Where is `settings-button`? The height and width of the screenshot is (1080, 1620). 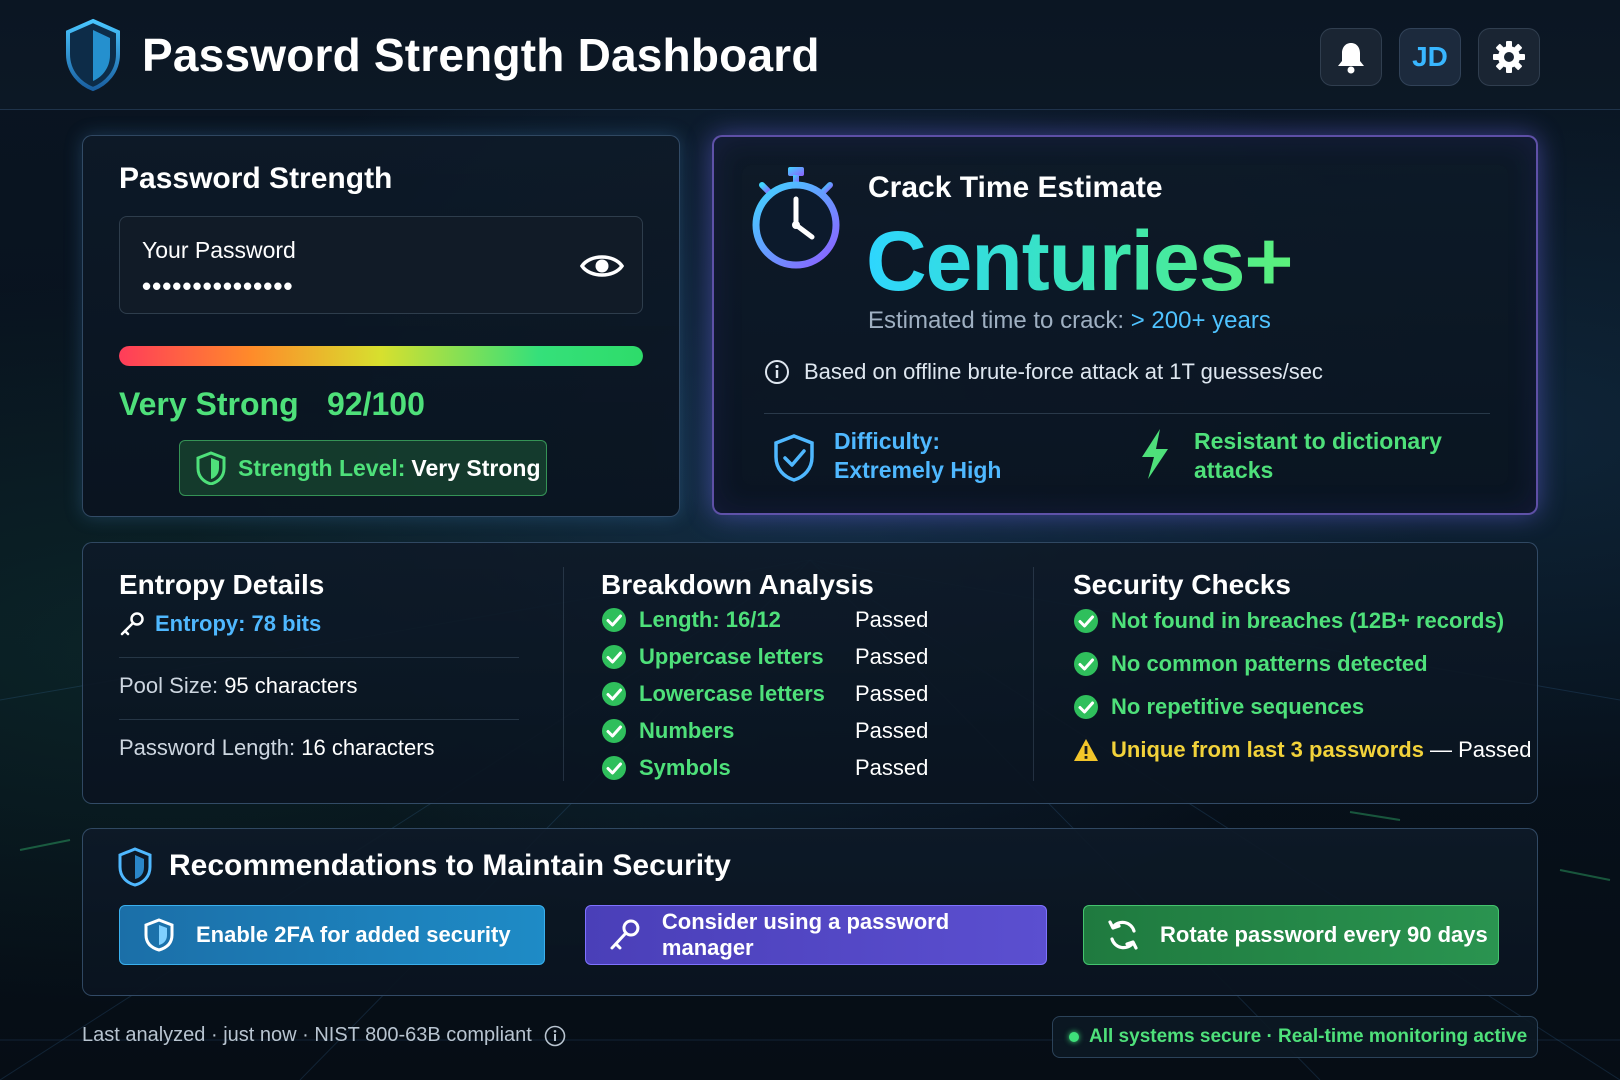
settings-button is located at coordinates (1509, 57).